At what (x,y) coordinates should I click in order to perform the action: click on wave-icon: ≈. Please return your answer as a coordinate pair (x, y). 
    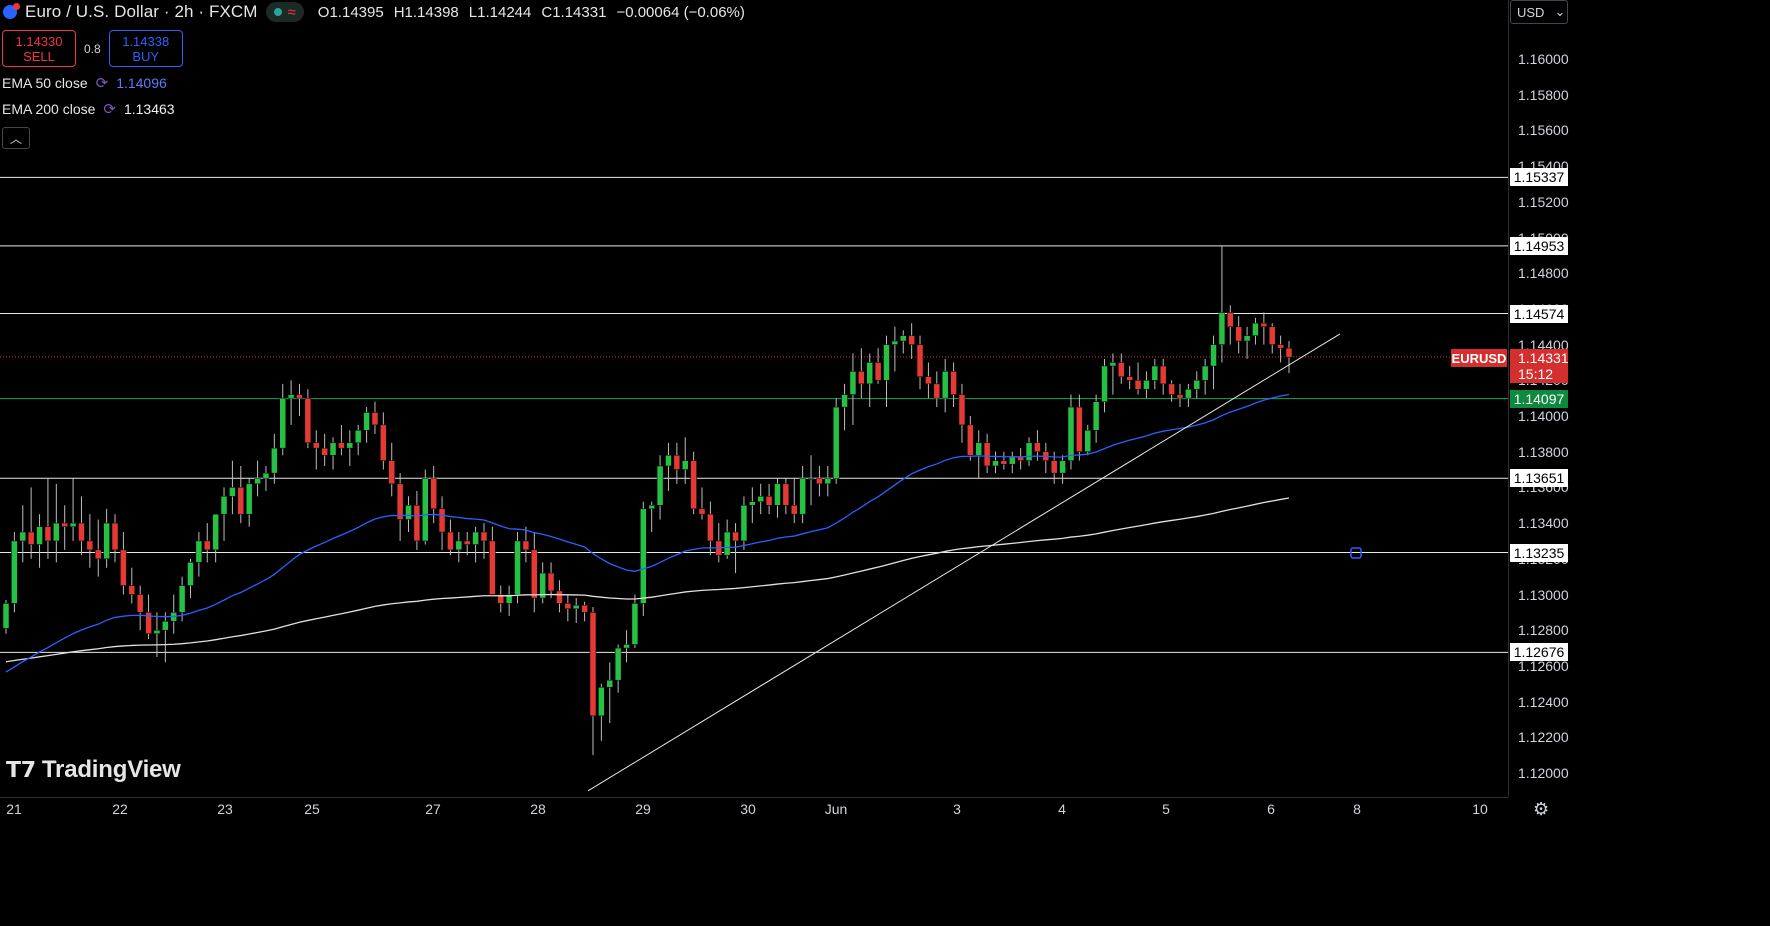
    Looking at the image, I should click on (291, 12).